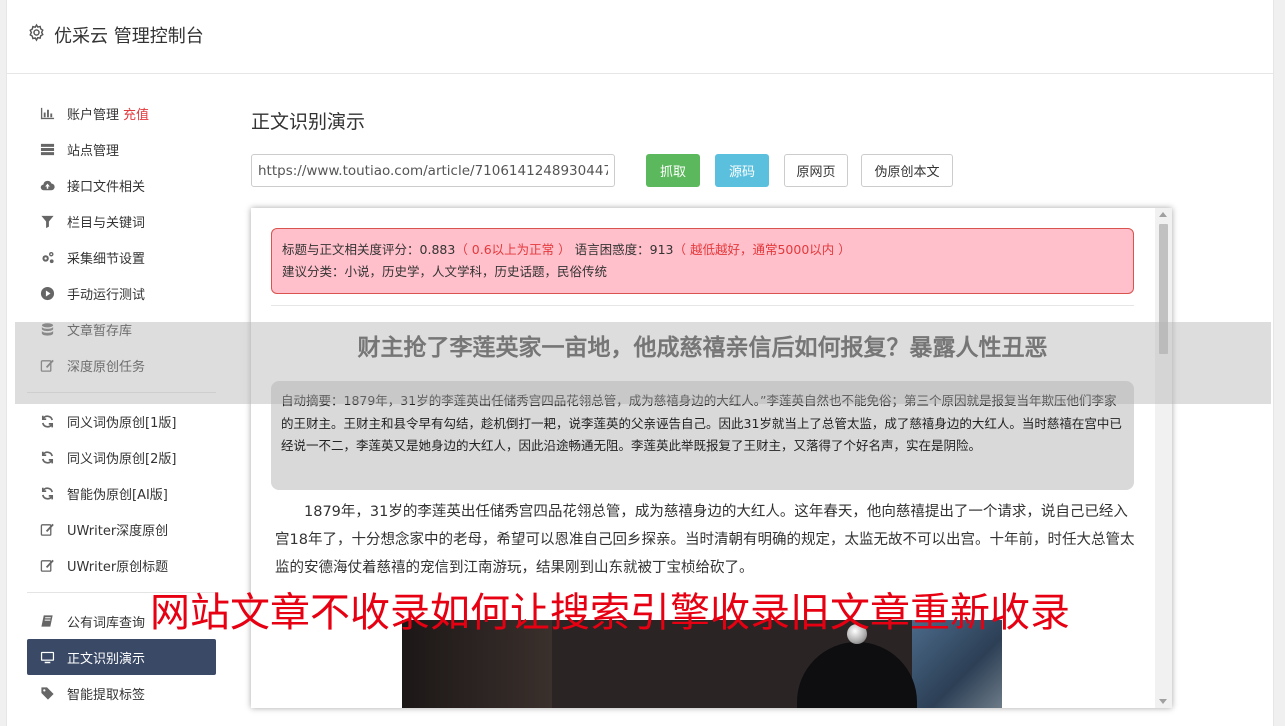 This screenshot has height=726, width=1285. Describe the element at coordinates (661, 249) in the screenshot. I see `perplexity-value: 913` at that location.